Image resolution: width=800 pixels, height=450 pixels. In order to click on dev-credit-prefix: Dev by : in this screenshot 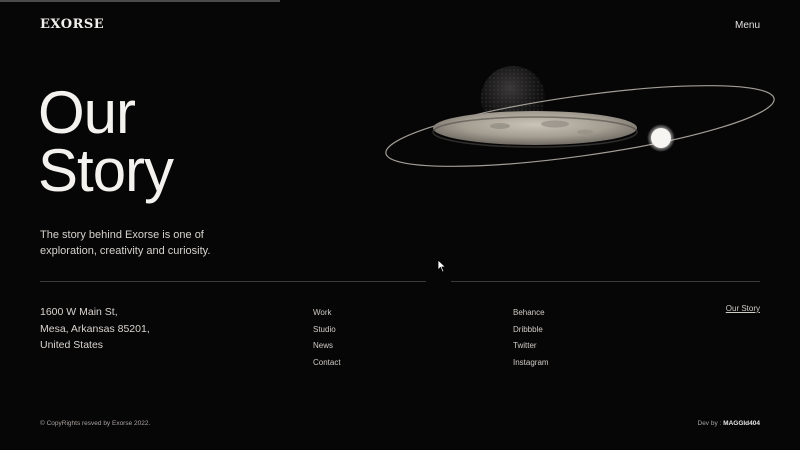, I will do `click(710, 423)`.